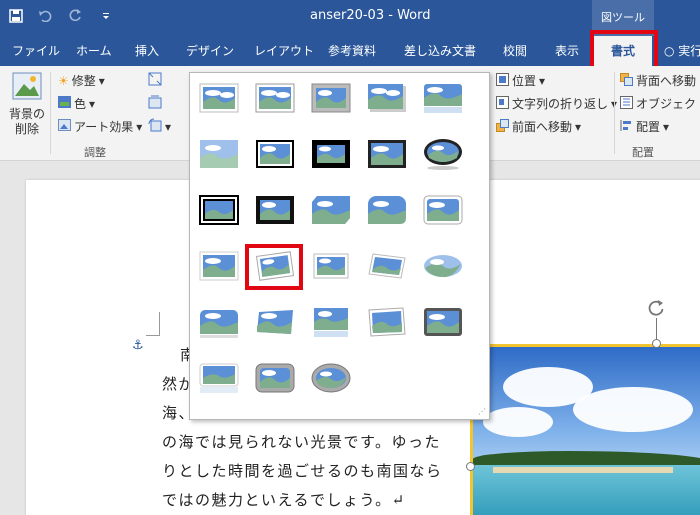  What do you see at coordinates (387, 210) in the screenshot?
I see `style-rounded-diagonal-corner` at bounding box center [387, 210].